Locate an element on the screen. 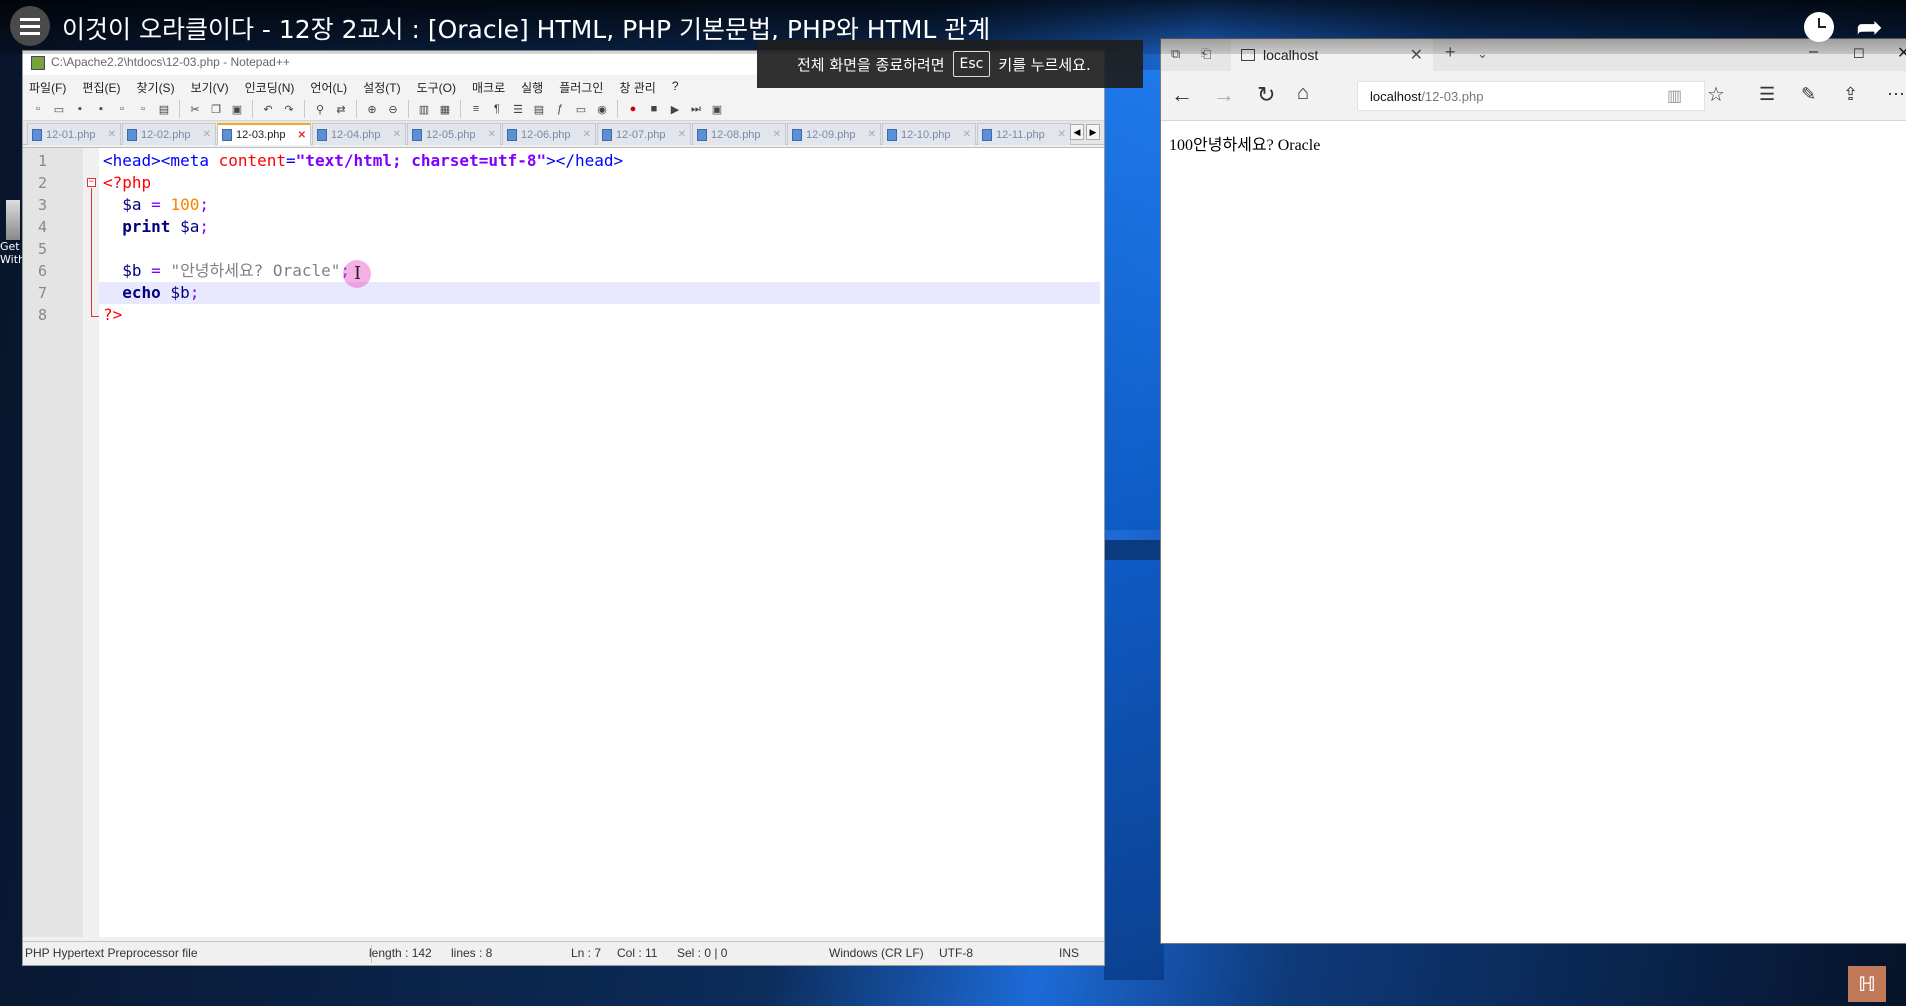 This screenshot has width=1906, height=1006. tab-12-10: 12-10.php ✕ is located at coordinates (929, 134).